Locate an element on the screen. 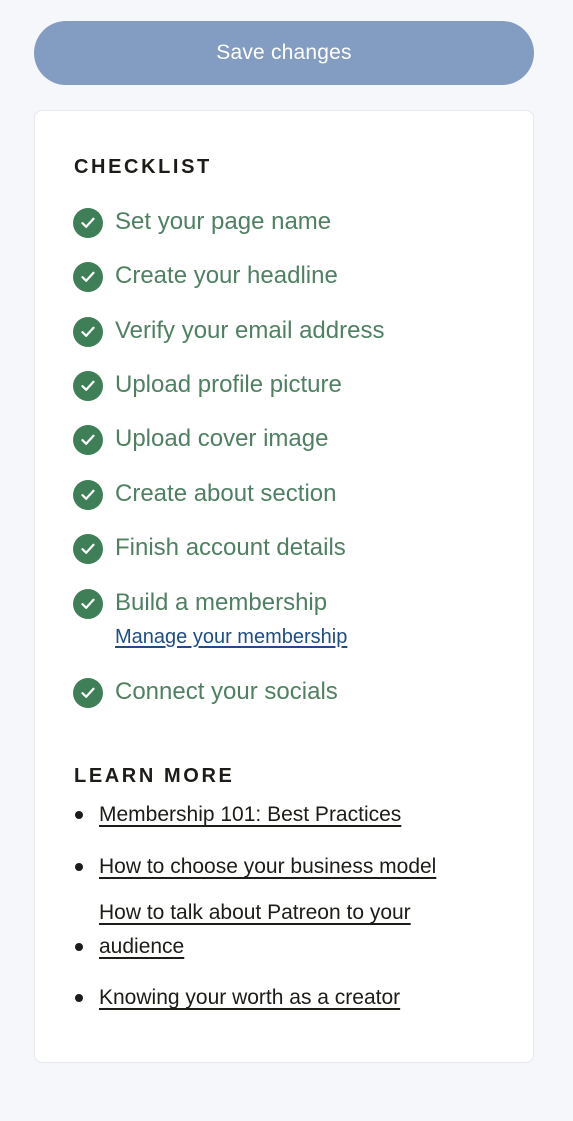 The width and height of the screenshot is (573, 1121). knowing-your-worth-link: Knowing your worth as a creator is located at coordinates (294, 998).